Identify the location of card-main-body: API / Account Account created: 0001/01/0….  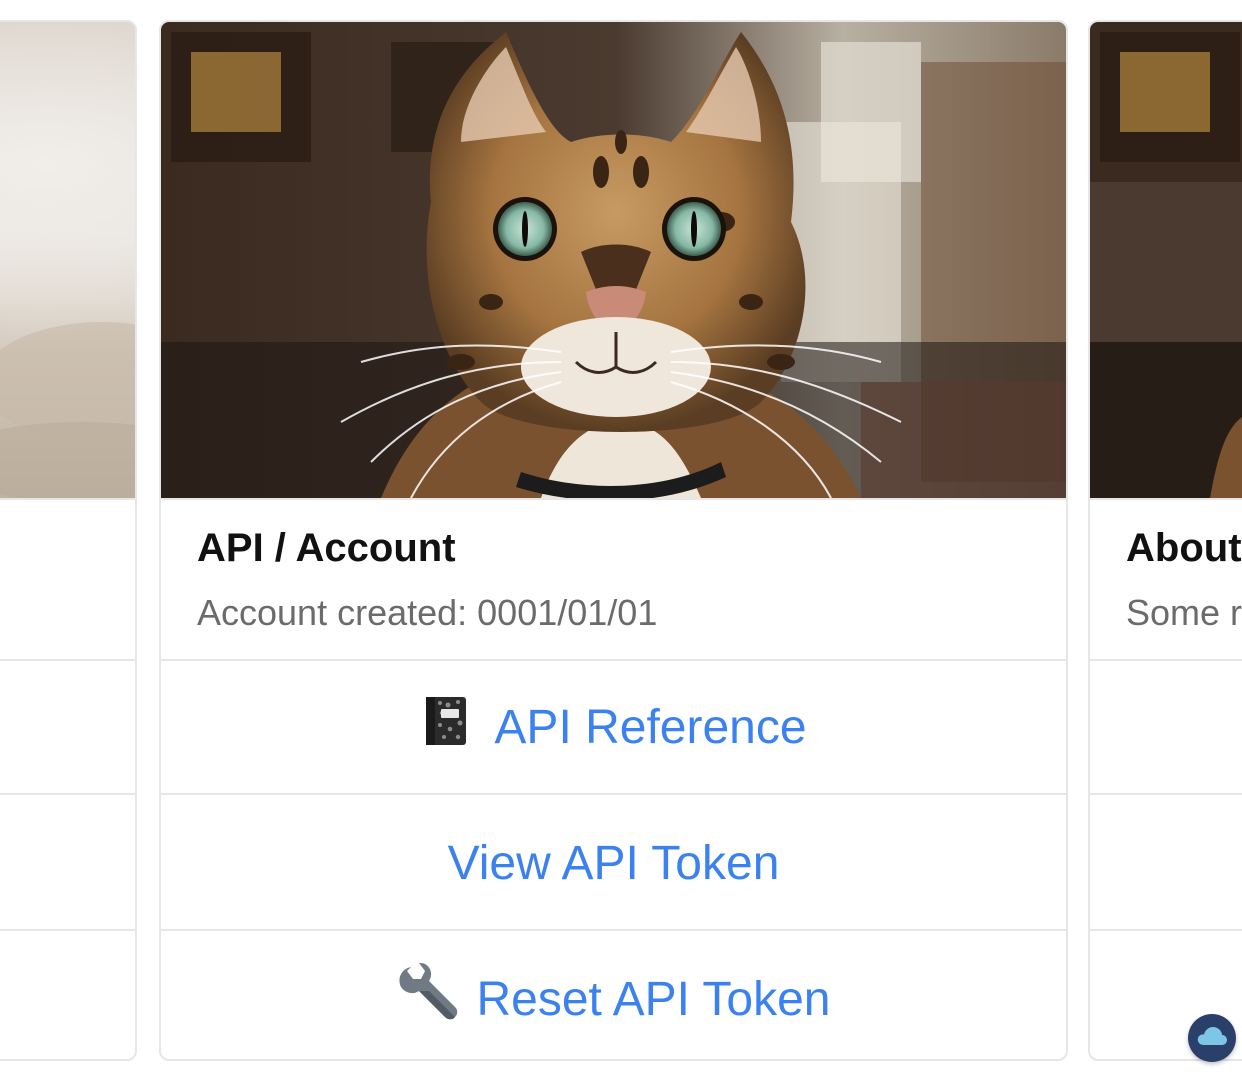
(613, 579).